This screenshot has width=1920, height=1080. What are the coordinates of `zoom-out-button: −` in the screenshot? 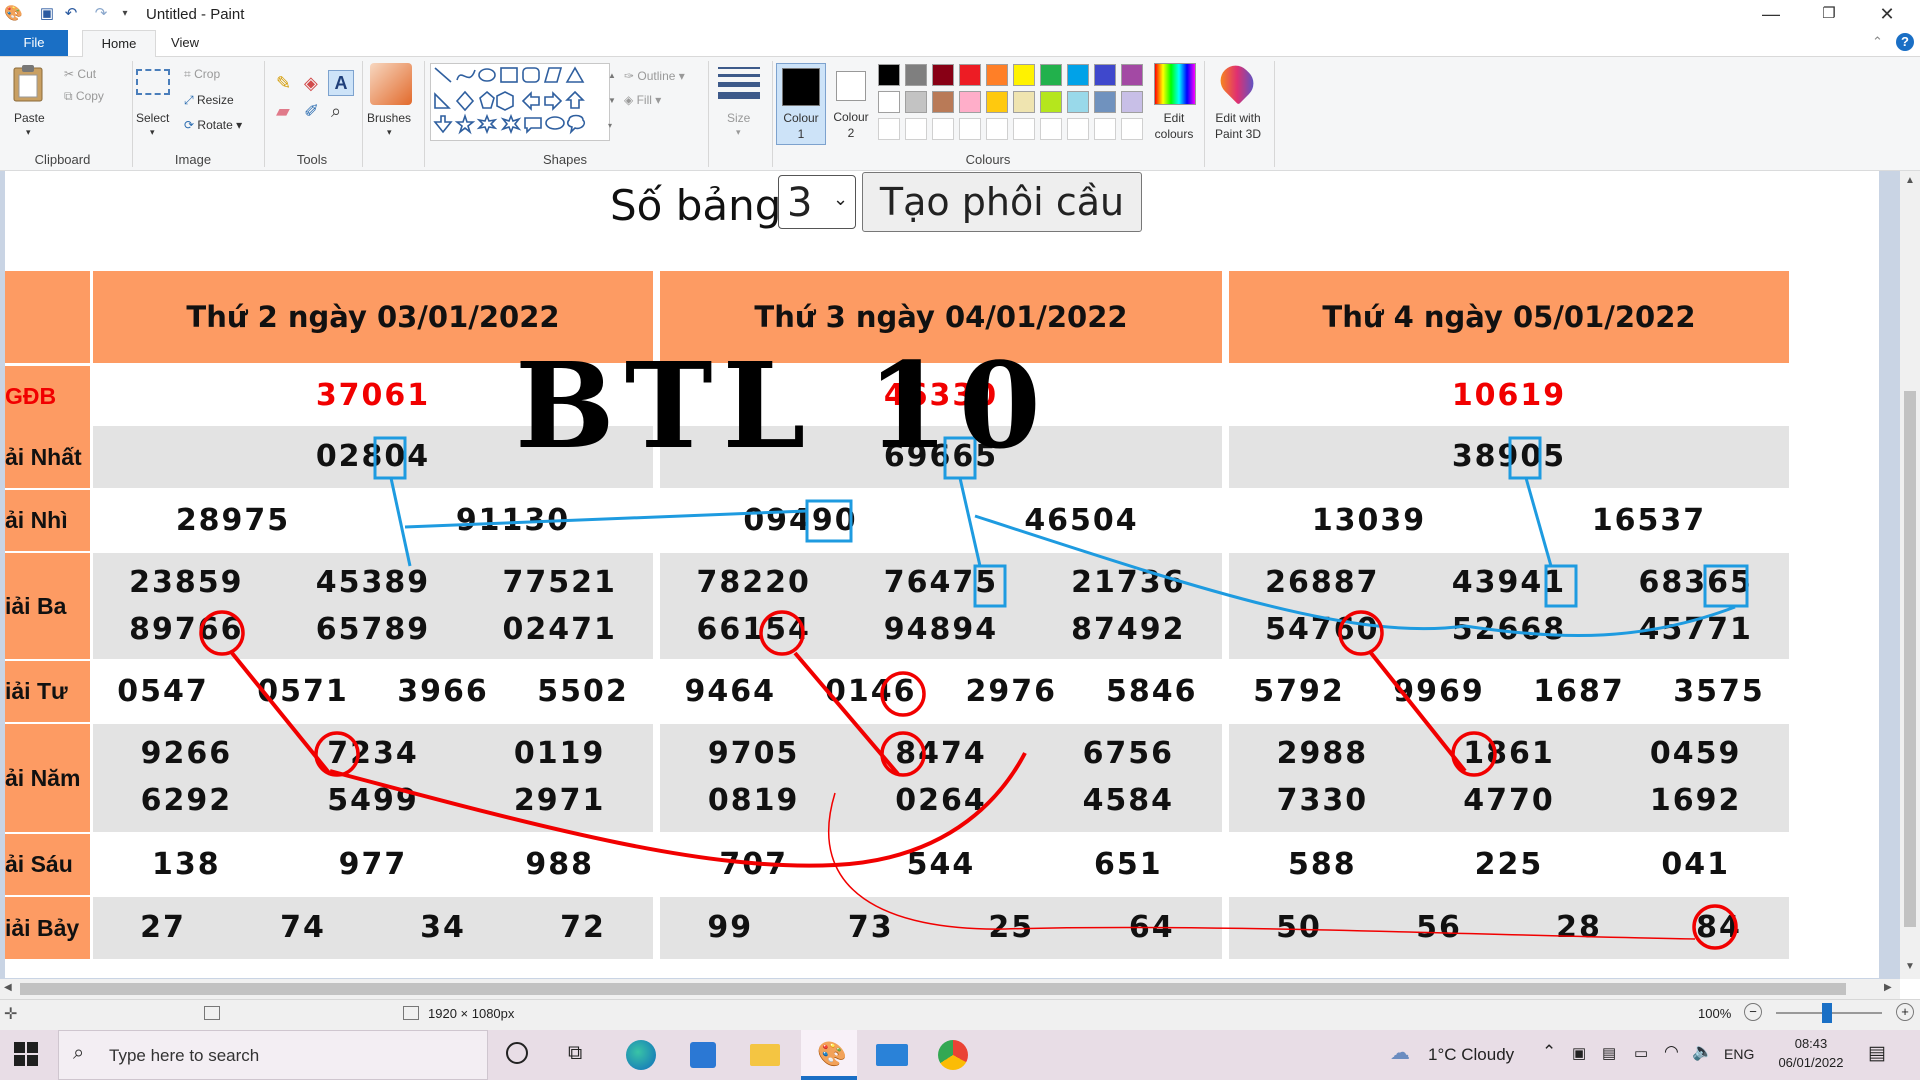 It's located at (1753, 1012).